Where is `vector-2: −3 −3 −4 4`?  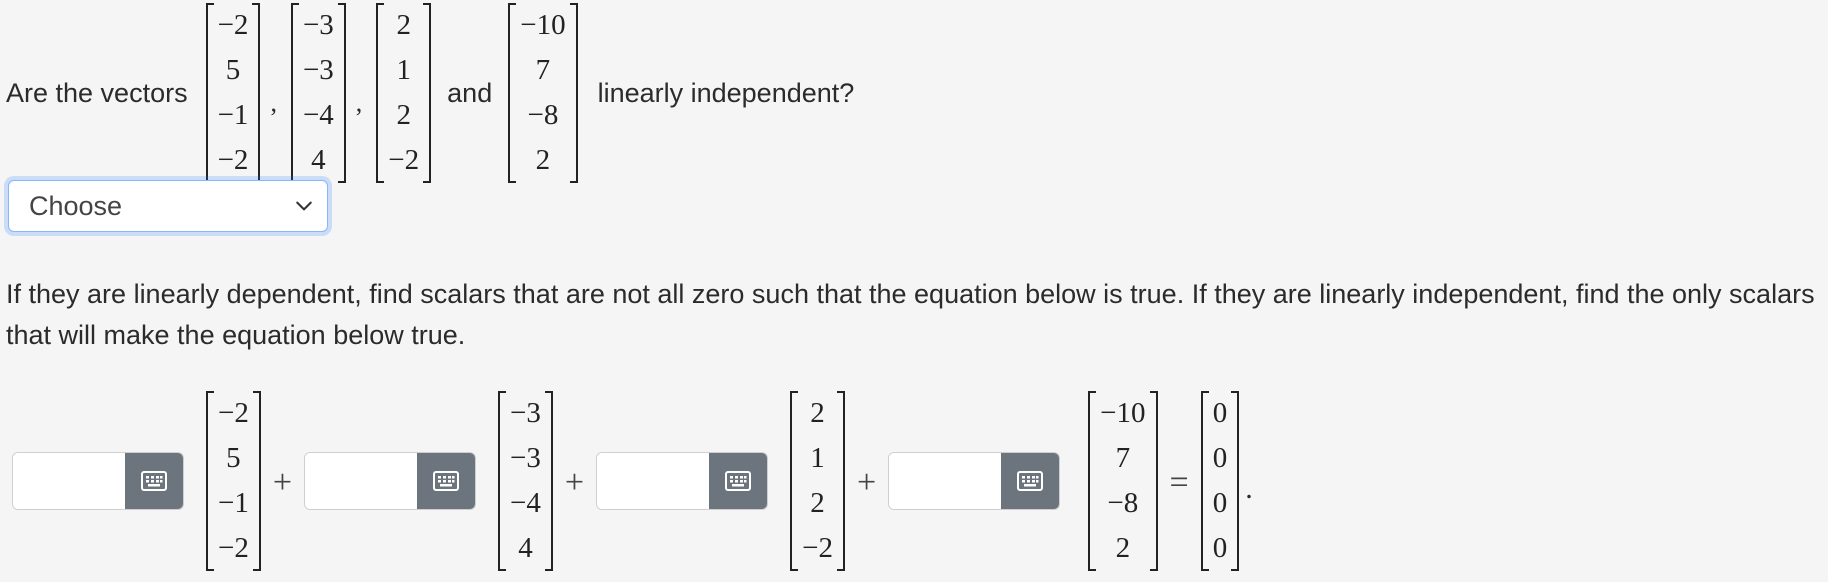
vector-2: −3 −3 −4 4 is located at coordinates (318, 93).